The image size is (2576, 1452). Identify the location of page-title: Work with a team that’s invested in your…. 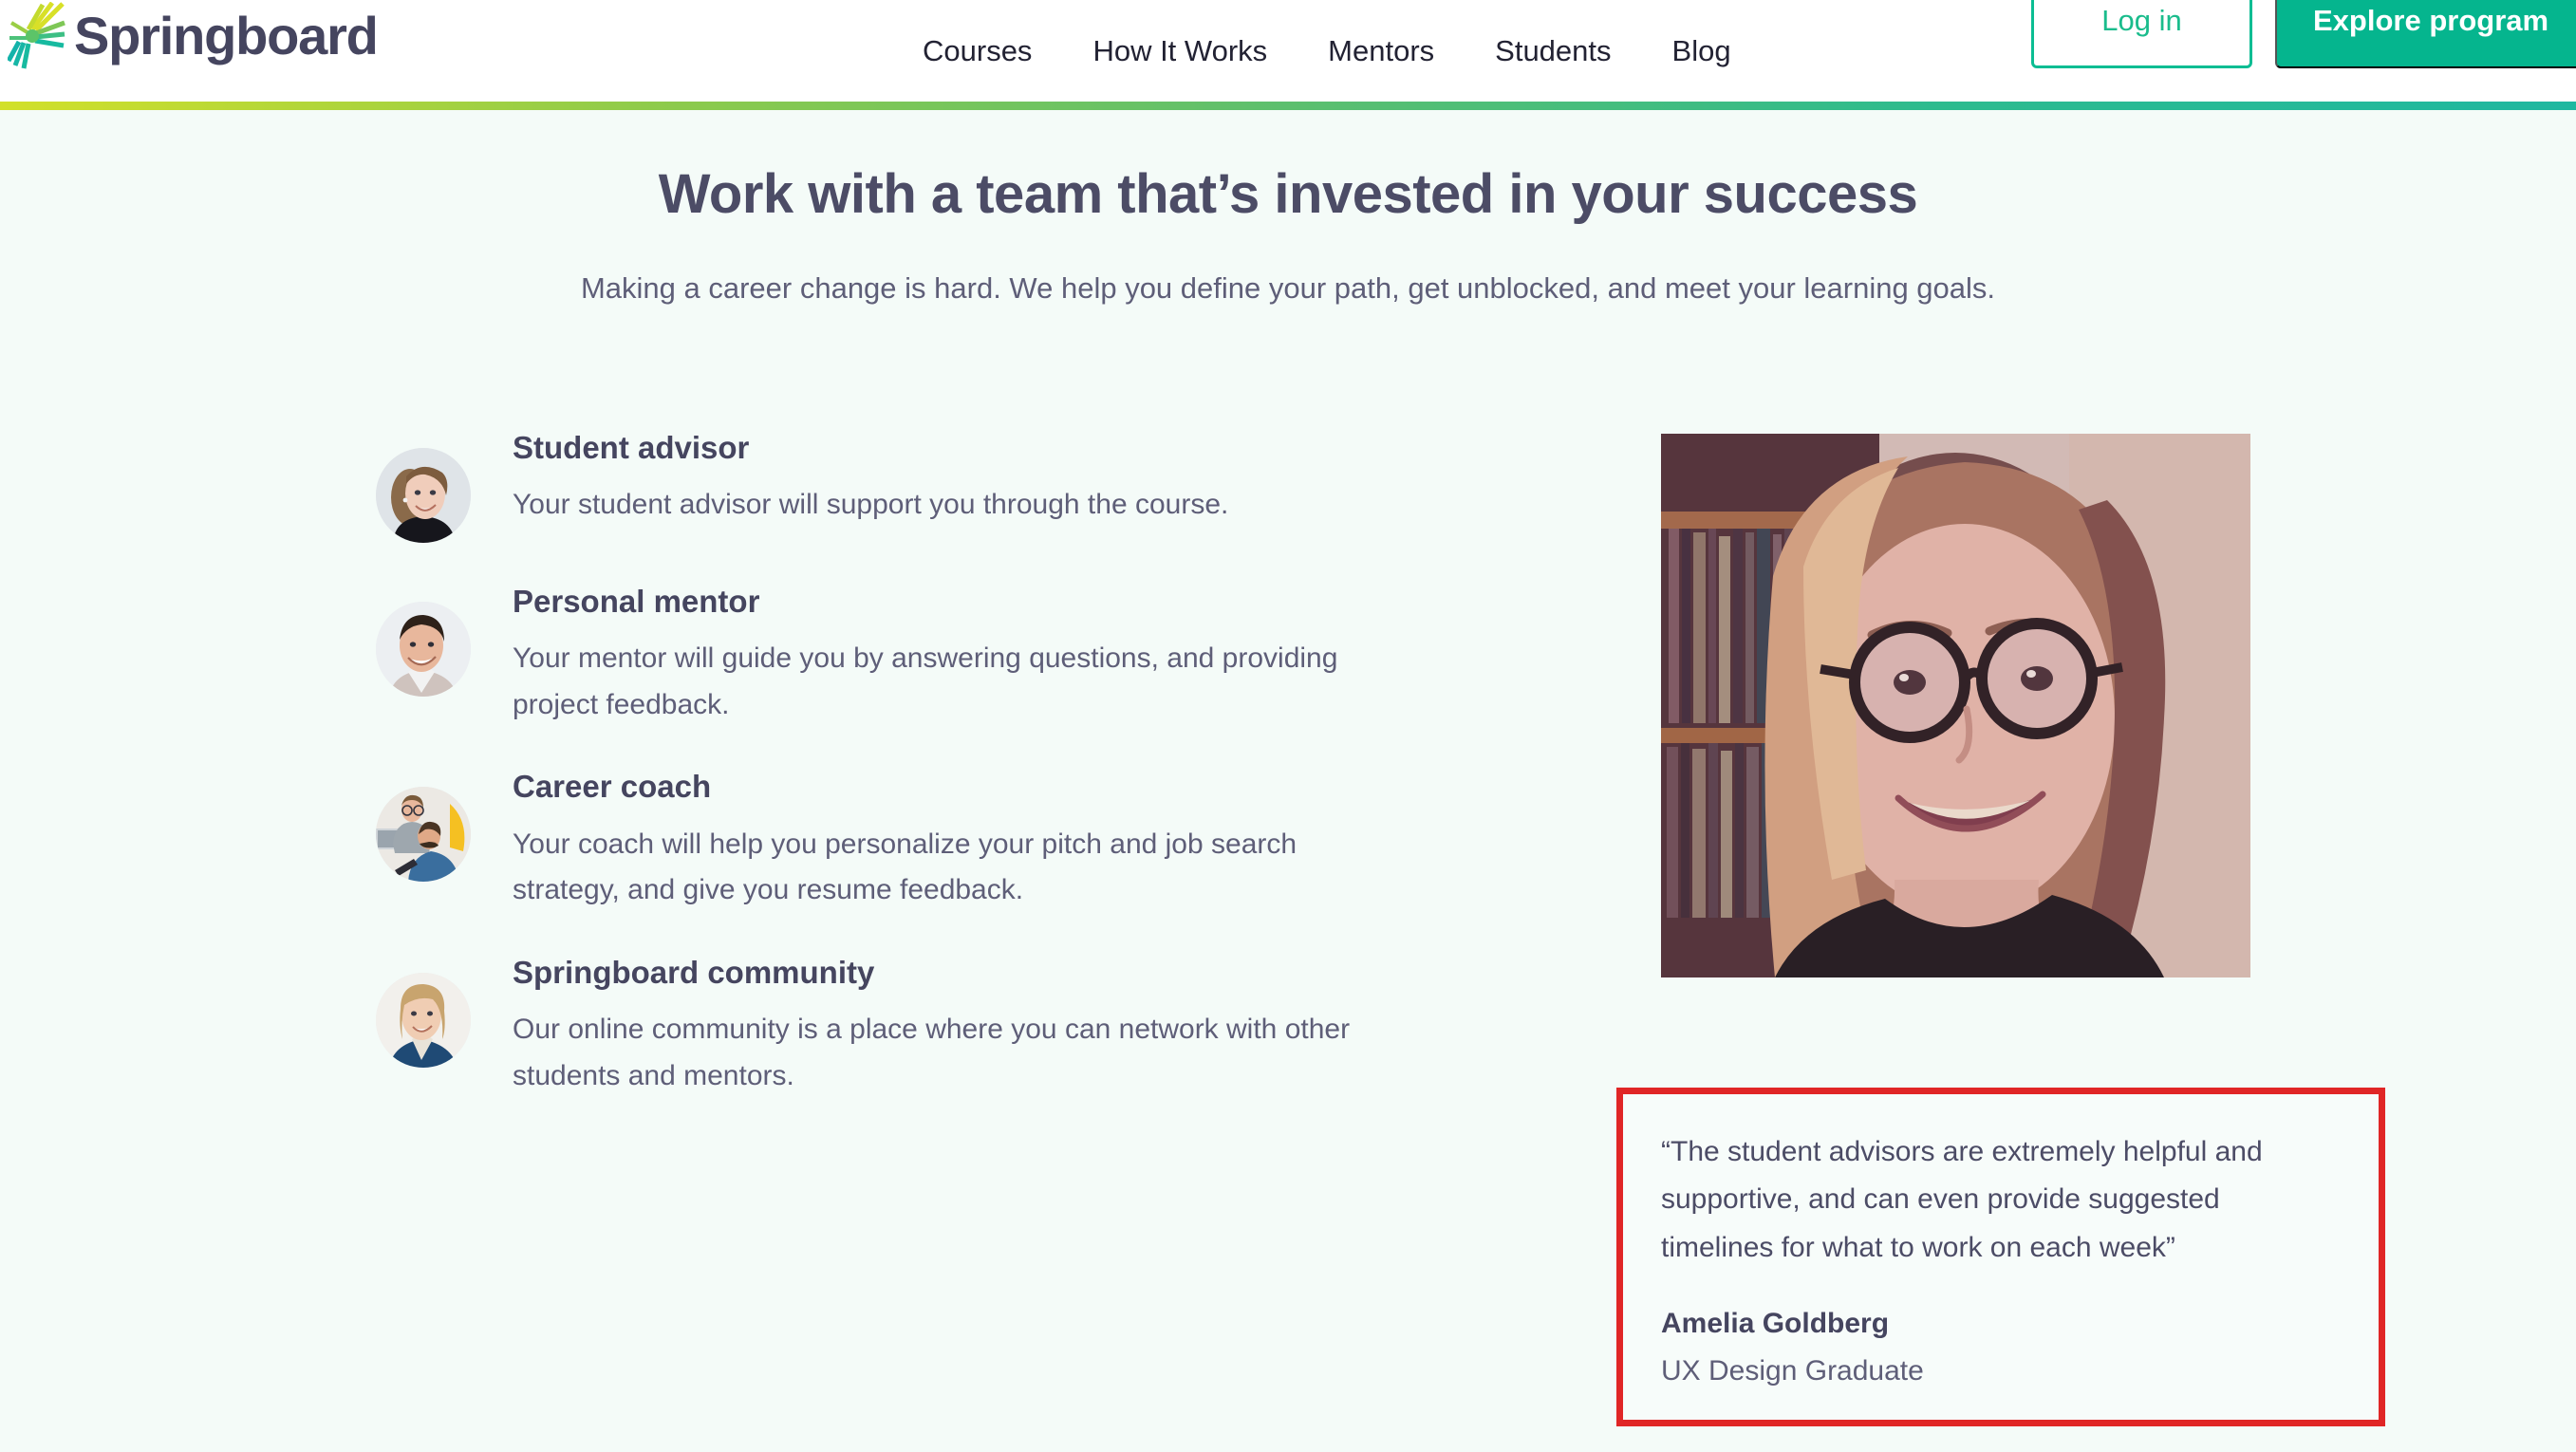
(1288, 194).